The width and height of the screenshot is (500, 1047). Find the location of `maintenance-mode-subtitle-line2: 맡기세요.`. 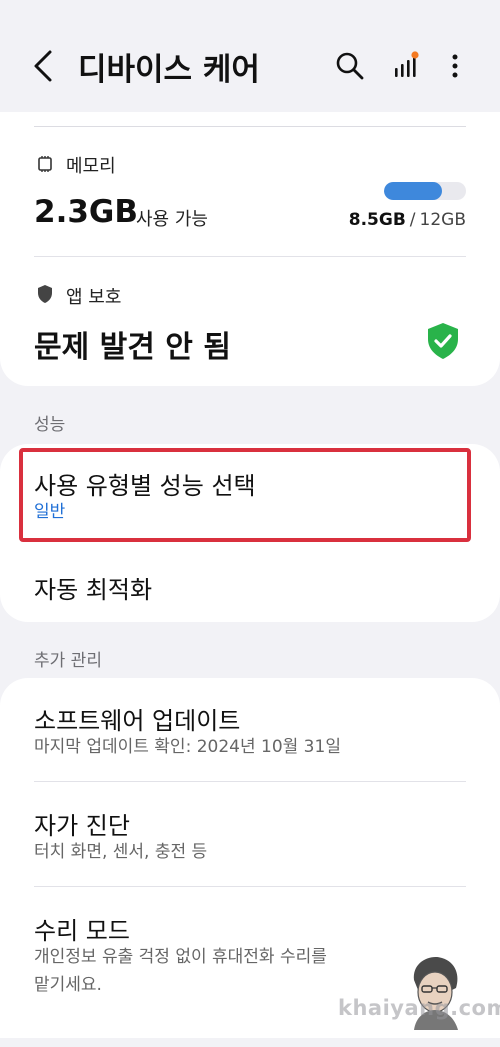

maintenance-mode-subtitle-line2: 맡기세요. is located at coordinates (68, 985).